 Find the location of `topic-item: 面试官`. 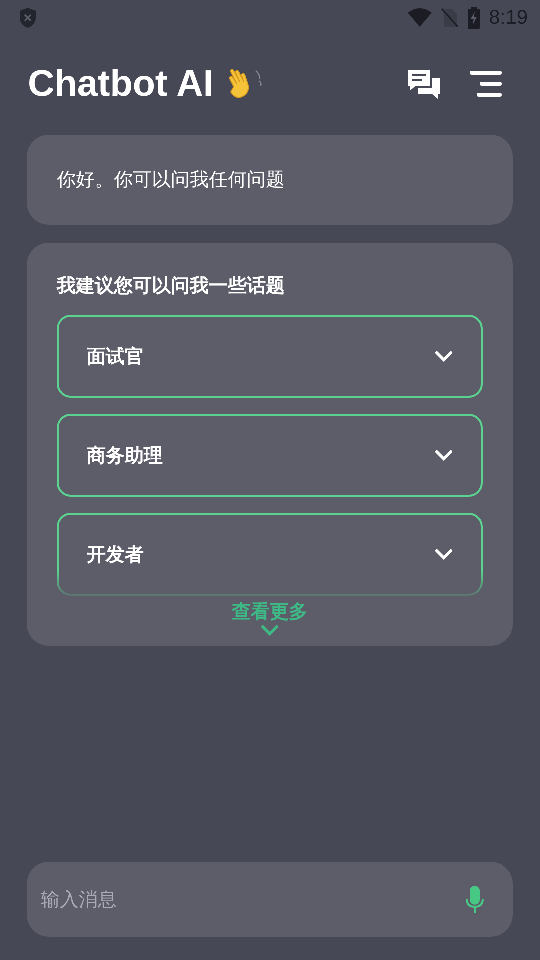

topic-item: 面试官 is located at coordinates (270, 356).